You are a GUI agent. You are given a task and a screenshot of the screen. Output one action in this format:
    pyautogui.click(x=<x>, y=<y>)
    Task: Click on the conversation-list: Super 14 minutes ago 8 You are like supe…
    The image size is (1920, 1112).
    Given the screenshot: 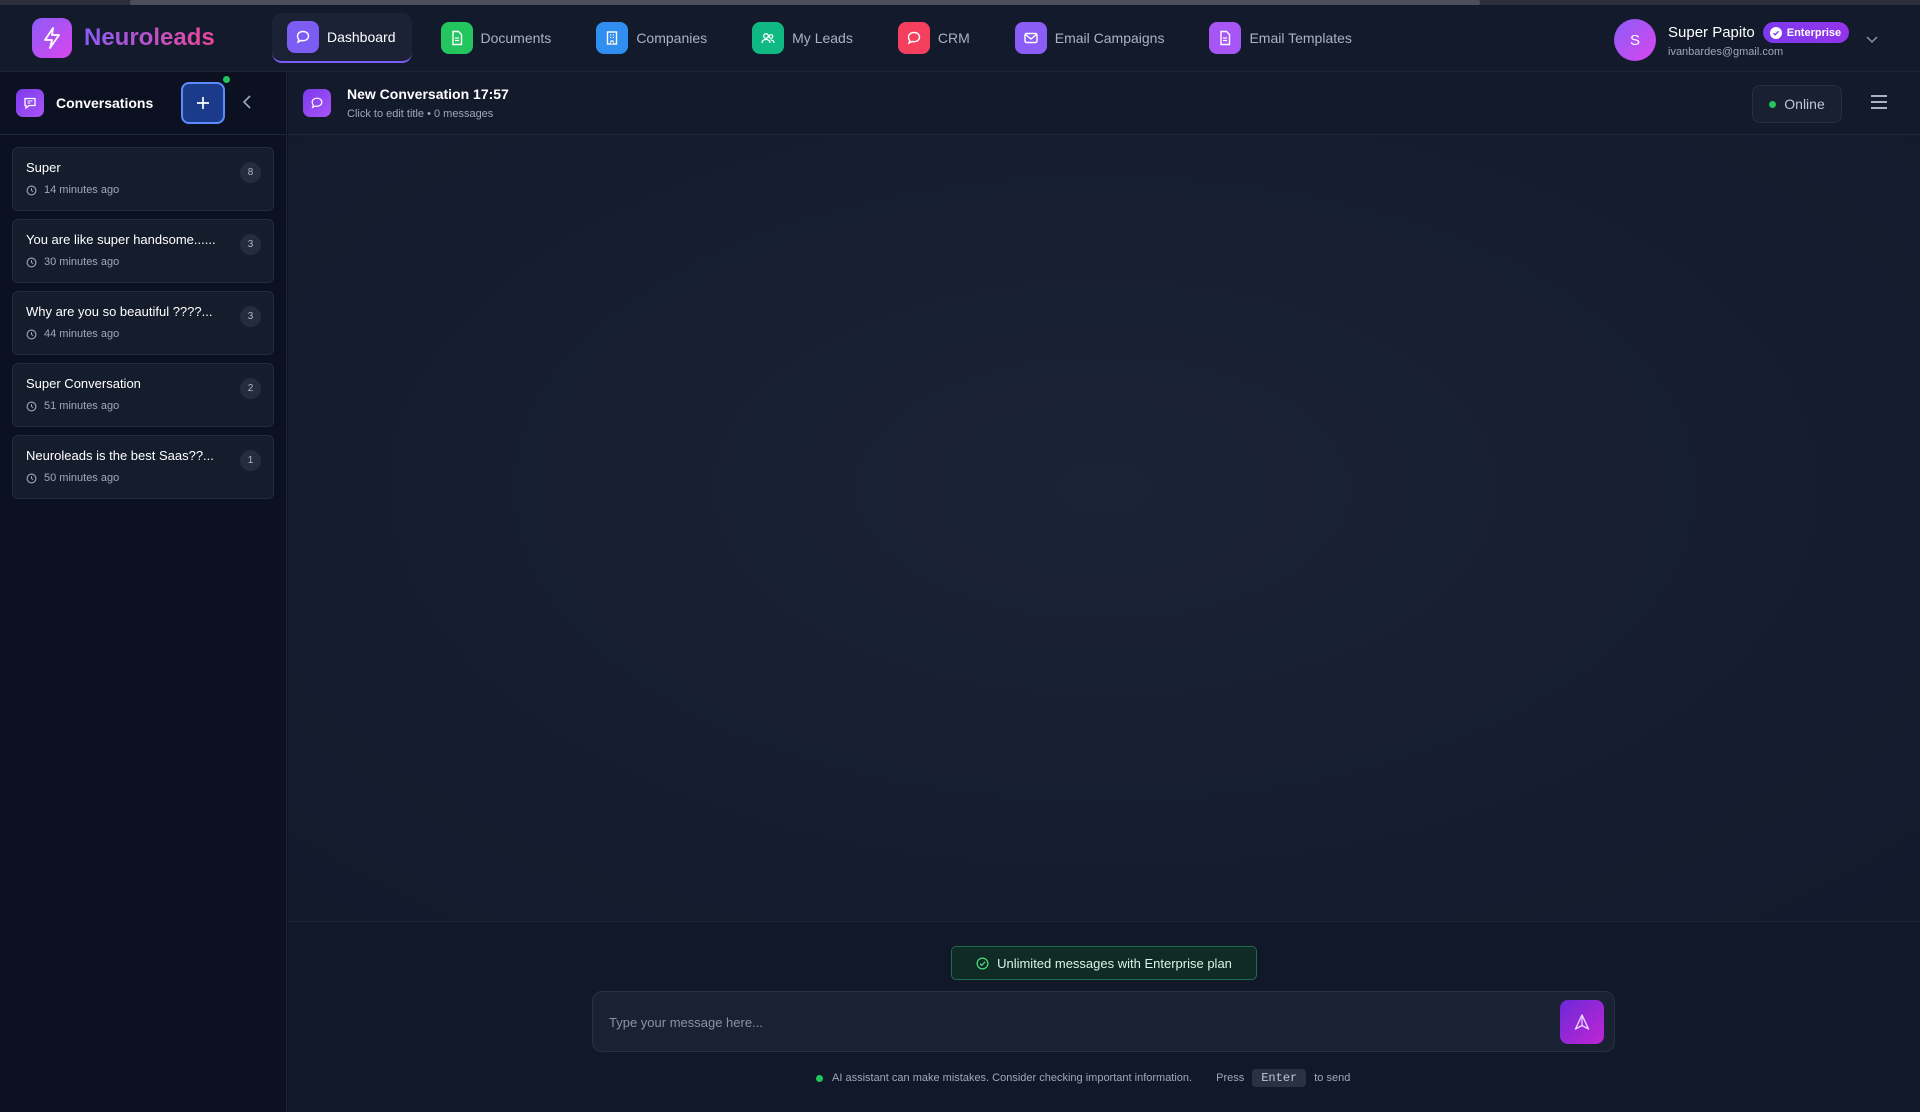 What is the action you would take?
    pyautogui.click(x=143, y=317)
    